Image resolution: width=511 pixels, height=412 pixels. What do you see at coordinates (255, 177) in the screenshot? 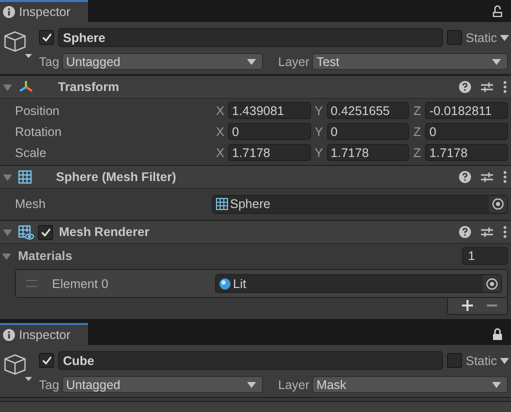
I see `component-header: Sphere (Mesh Filter)` at bounding box center [255, 177].